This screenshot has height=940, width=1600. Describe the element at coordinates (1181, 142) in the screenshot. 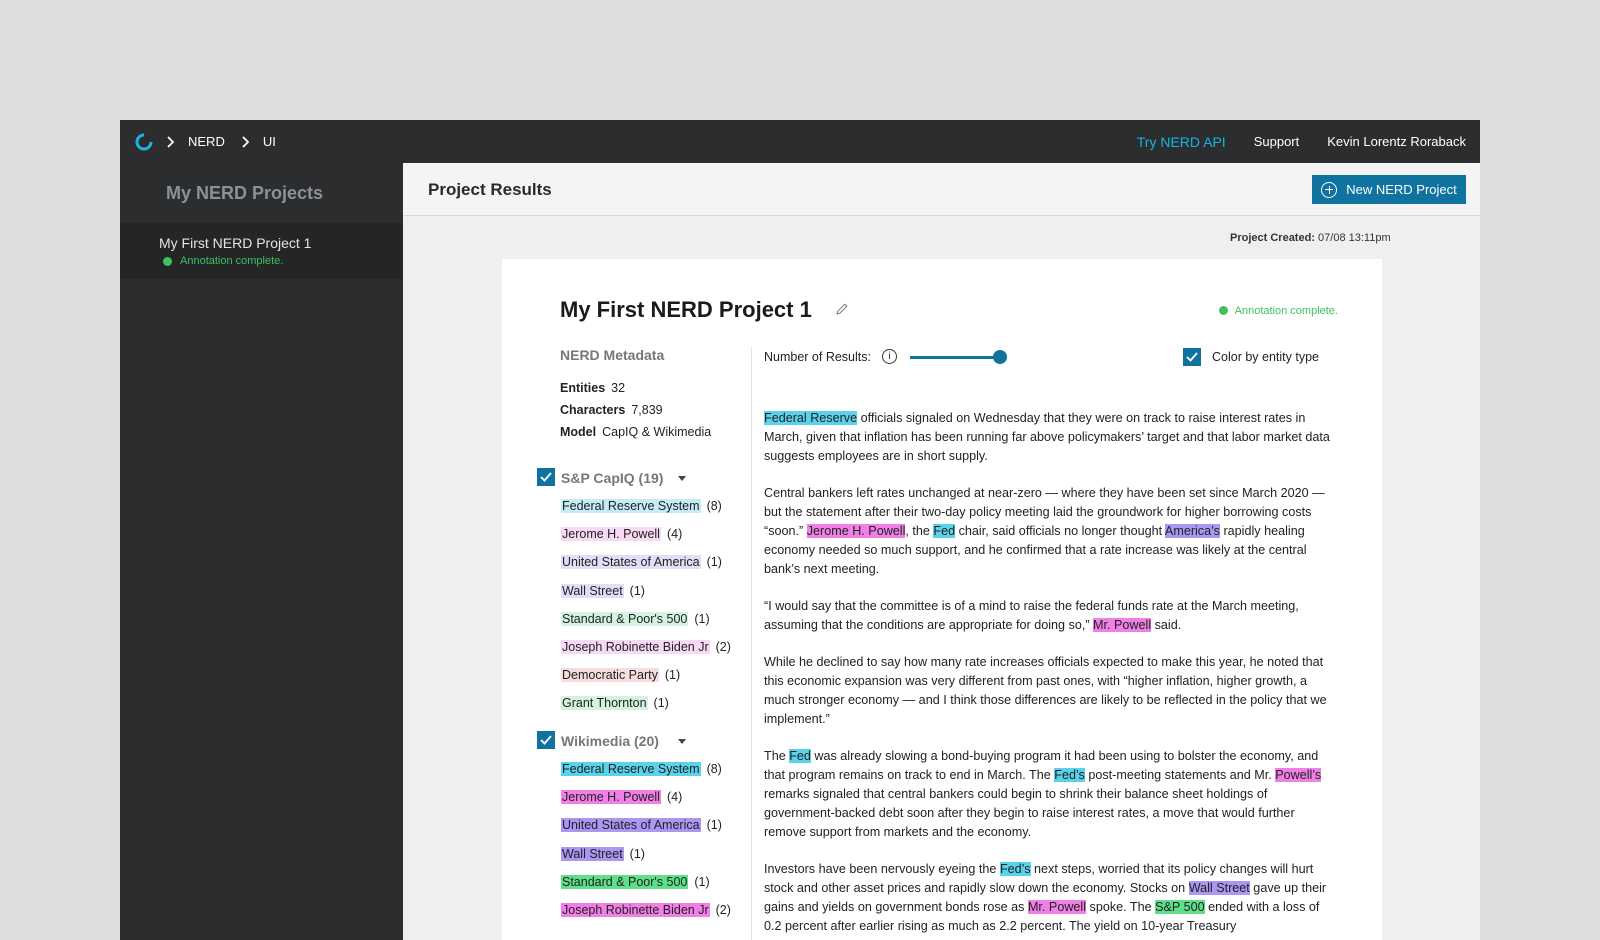

I see `try-api-link: Try NERD API` at that location.